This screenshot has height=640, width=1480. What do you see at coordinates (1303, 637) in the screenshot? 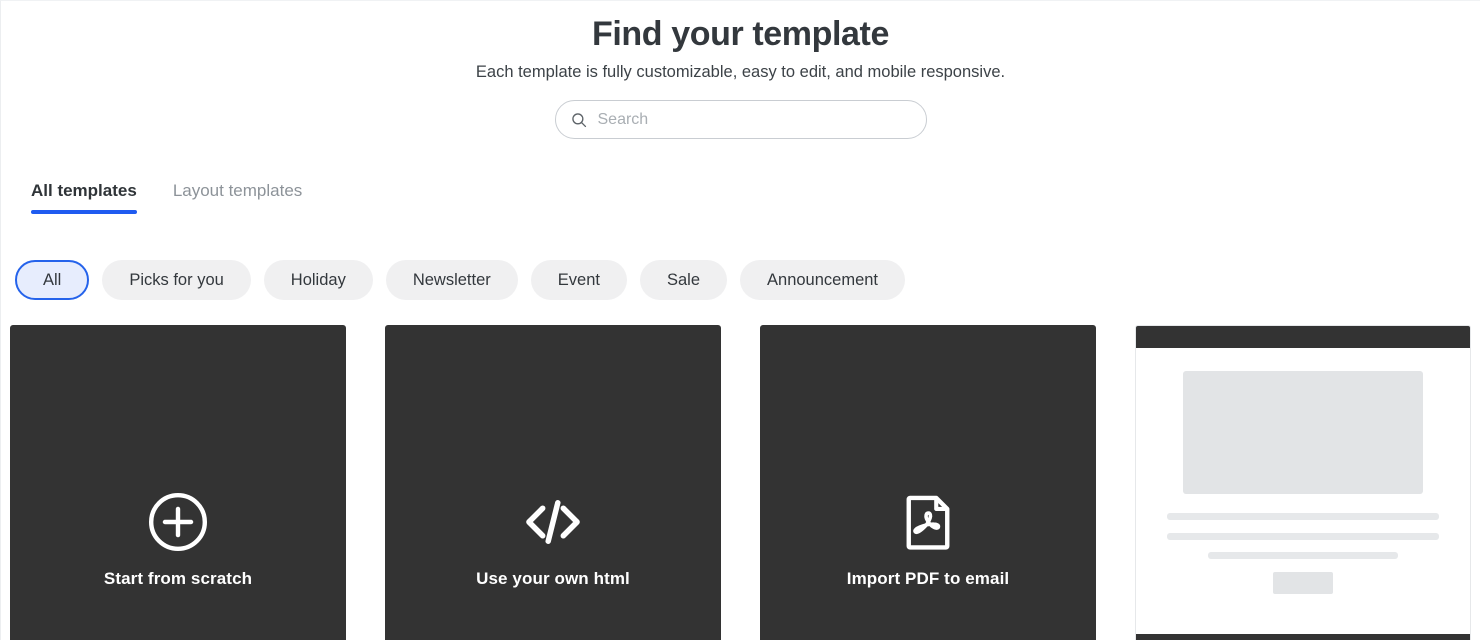
I see `template-preview-footer-bar` at bounding box center [1303, 637].